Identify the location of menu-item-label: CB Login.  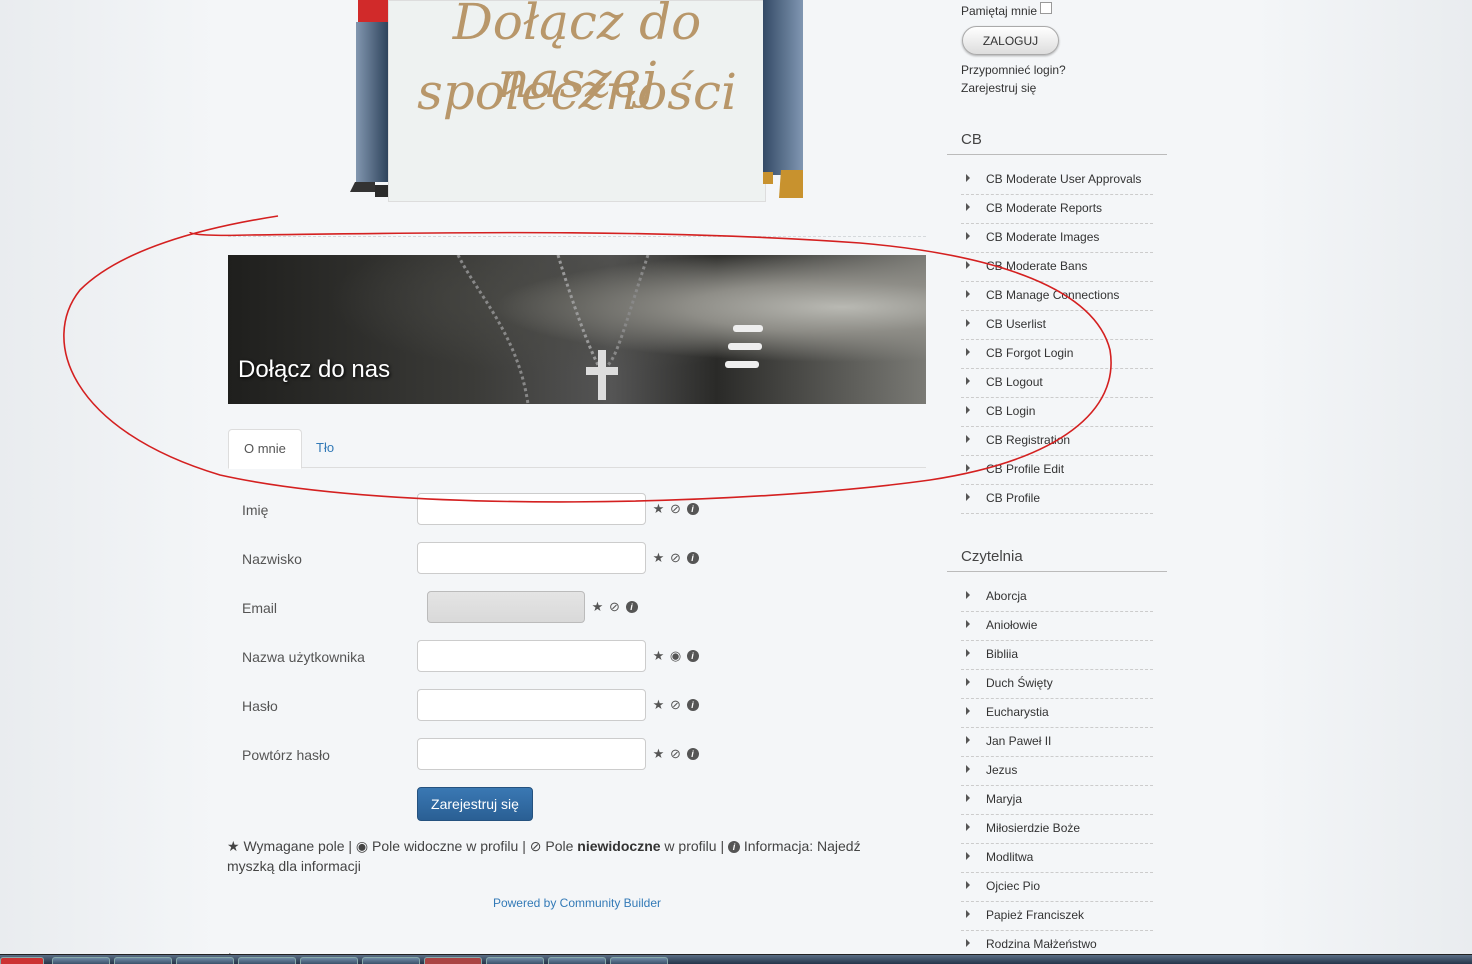
(1011, 411).